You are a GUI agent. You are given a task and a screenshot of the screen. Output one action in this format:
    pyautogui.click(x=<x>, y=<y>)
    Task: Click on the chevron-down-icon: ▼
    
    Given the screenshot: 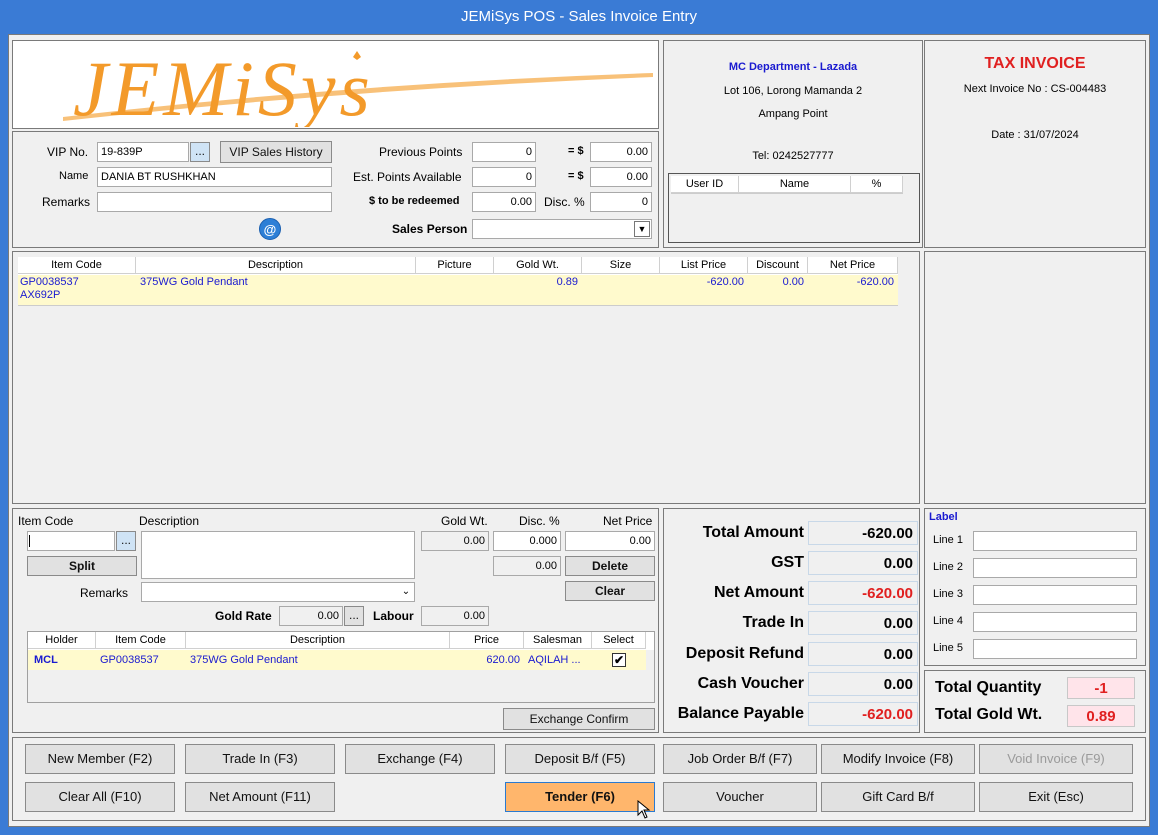 What is the action you would take?
    pyautogui.click(x=642, y=229)
    